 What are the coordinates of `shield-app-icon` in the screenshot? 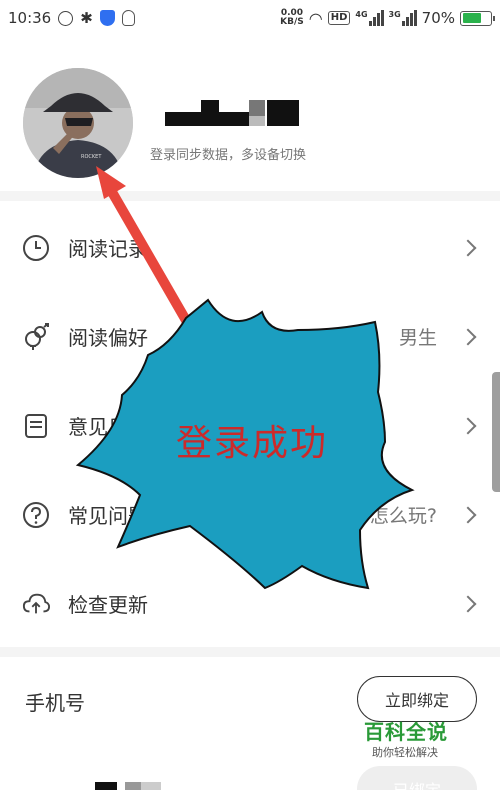 It's located at (107, 18).